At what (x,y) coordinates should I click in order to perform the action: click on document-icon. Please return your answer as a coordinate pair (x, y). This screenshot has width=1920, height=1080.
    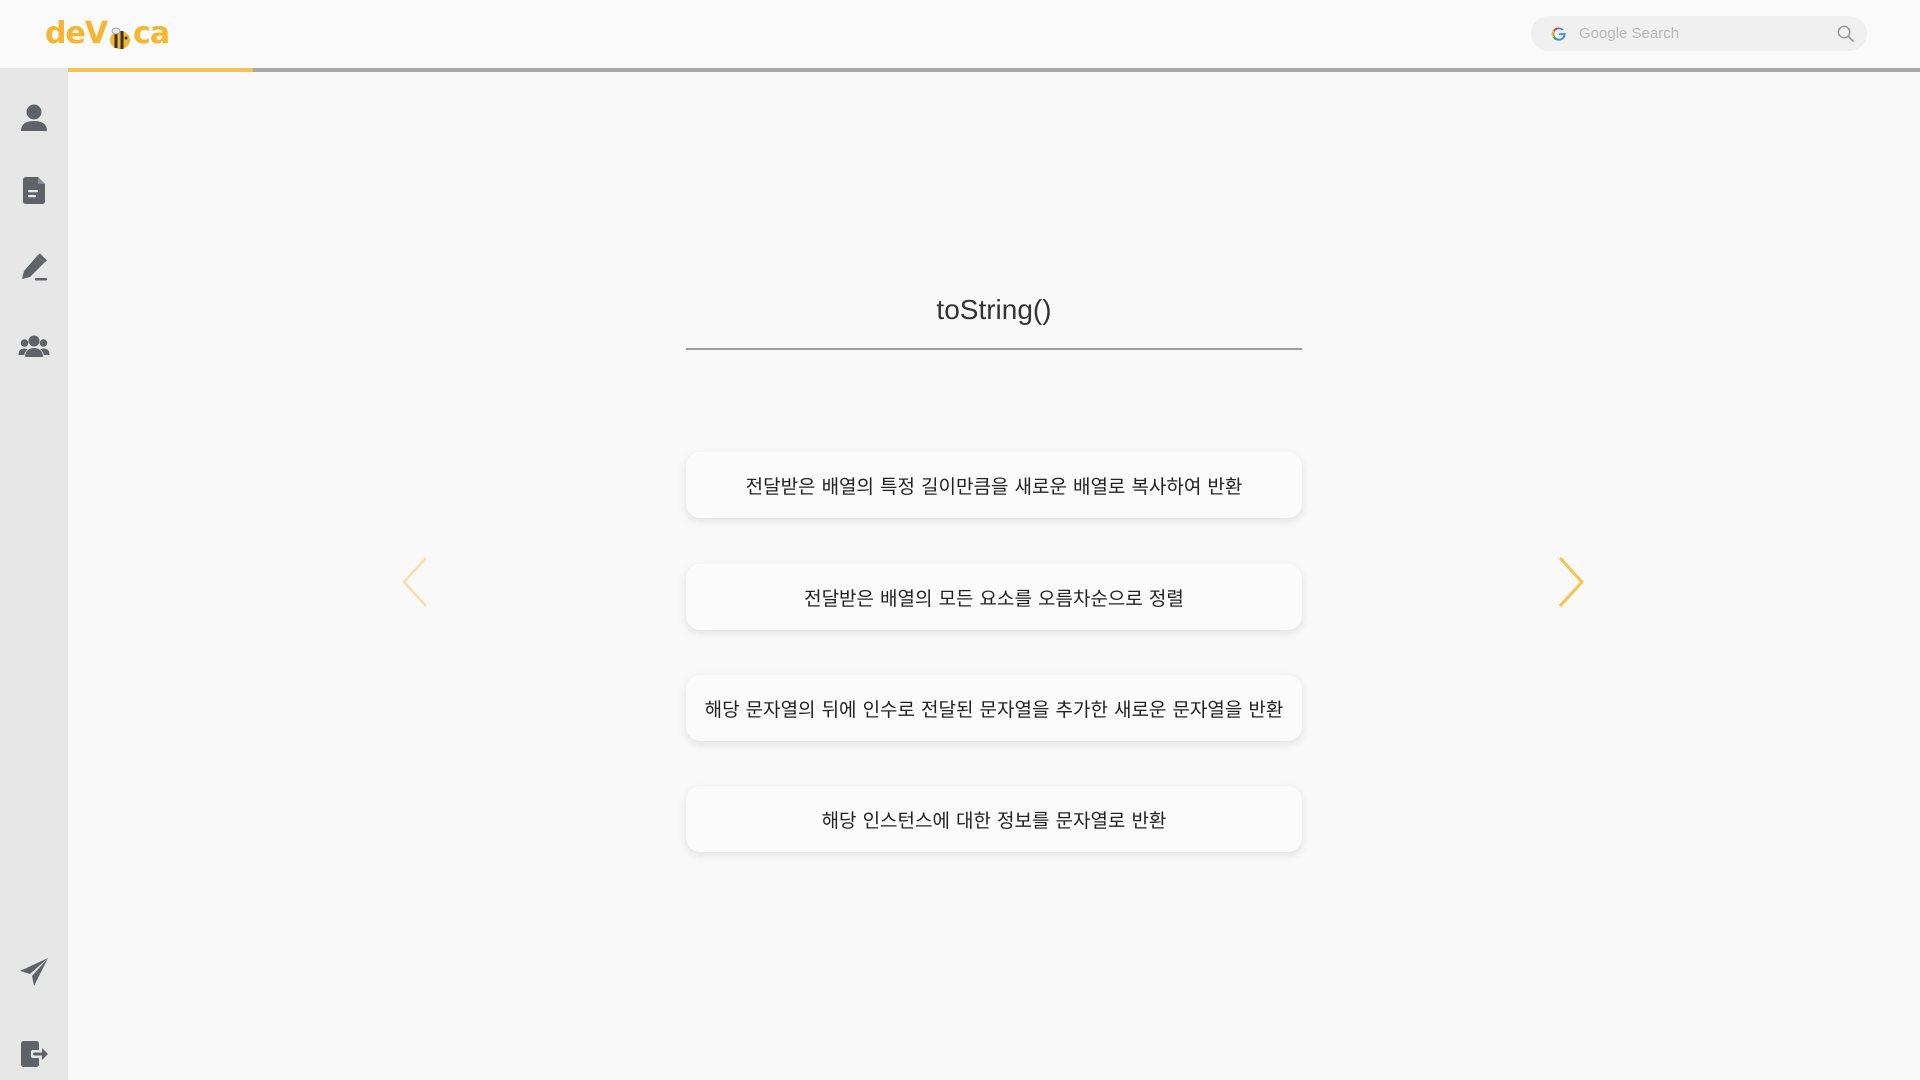
    Looking at the image, I should click on (34, 190).